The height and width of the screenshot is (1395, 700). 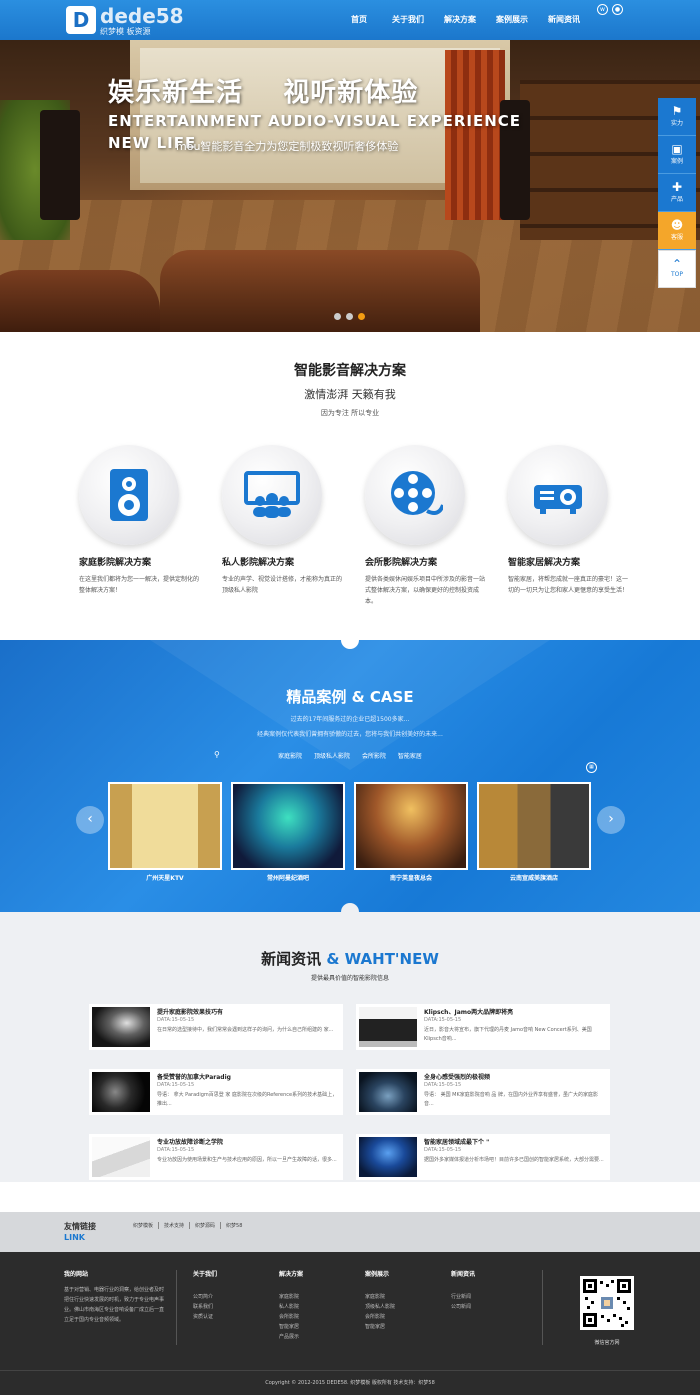 I want to click on qr-code-icon, so click(x=607, y=1303).